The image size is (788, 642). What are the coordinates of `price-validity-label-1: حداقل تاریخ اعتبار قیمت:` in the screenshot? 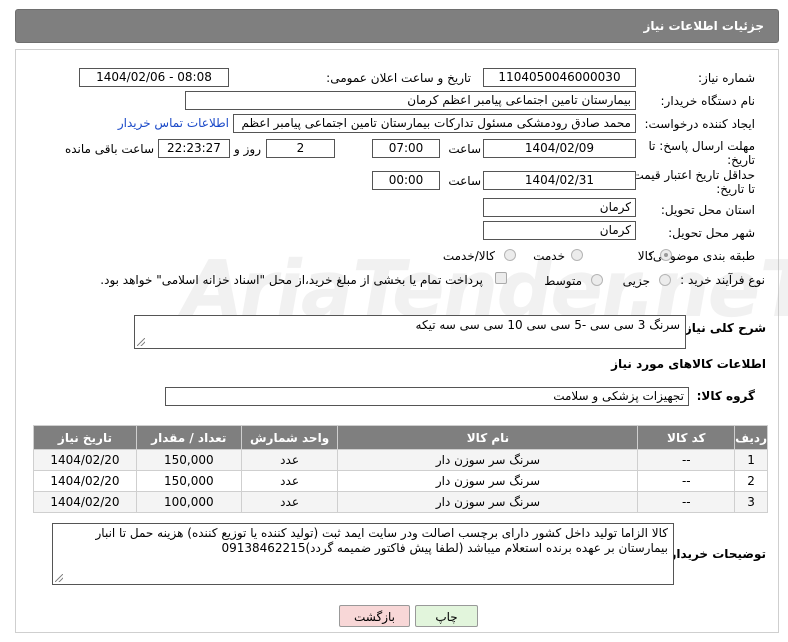 It's located at (691, 175).